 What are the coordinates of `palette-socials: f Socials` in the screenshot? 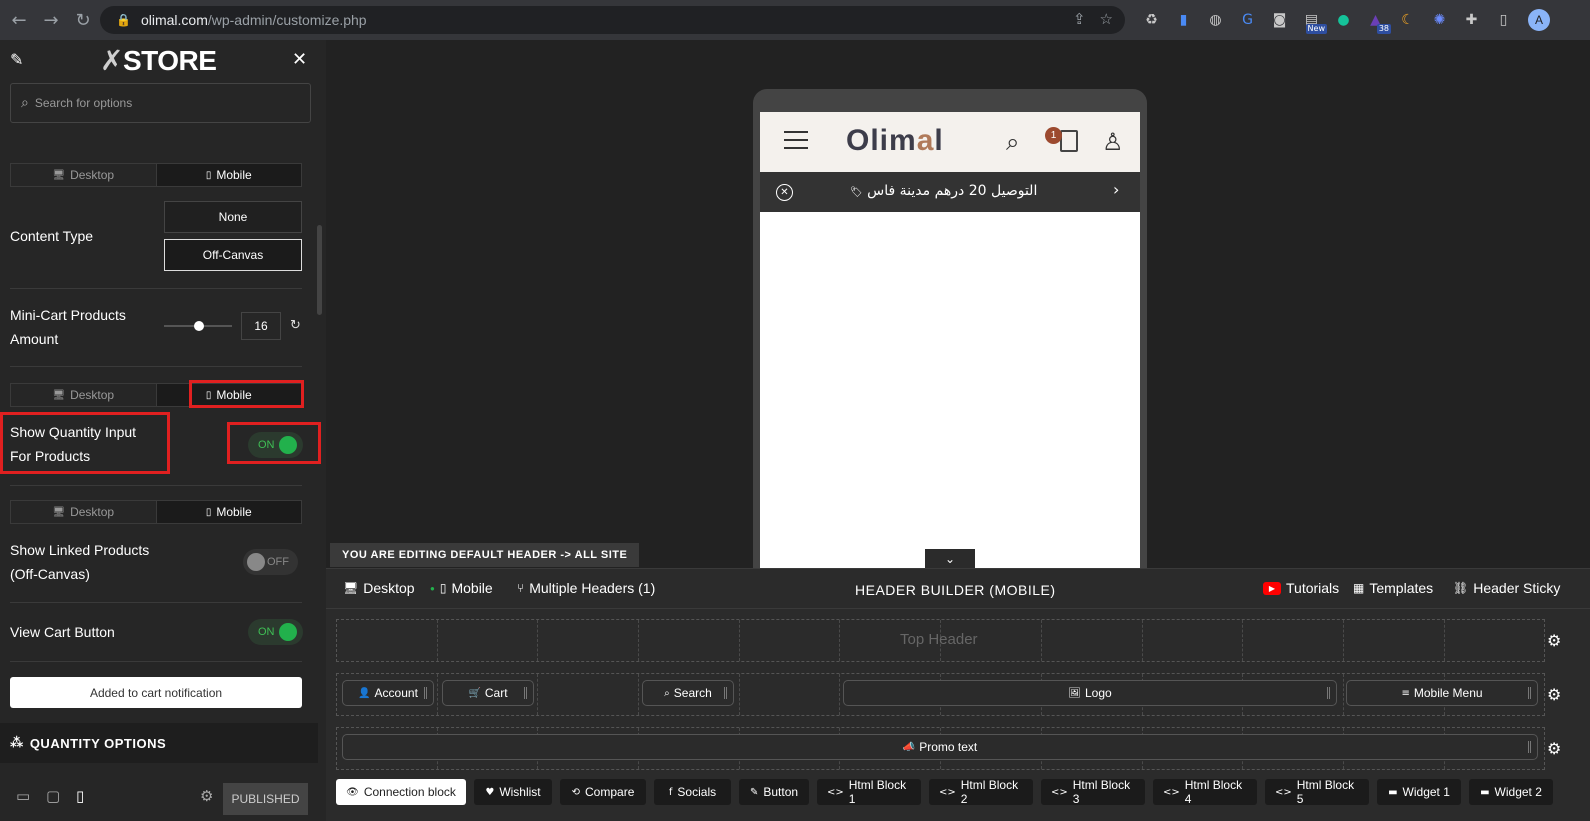 It's located at (692, 792).